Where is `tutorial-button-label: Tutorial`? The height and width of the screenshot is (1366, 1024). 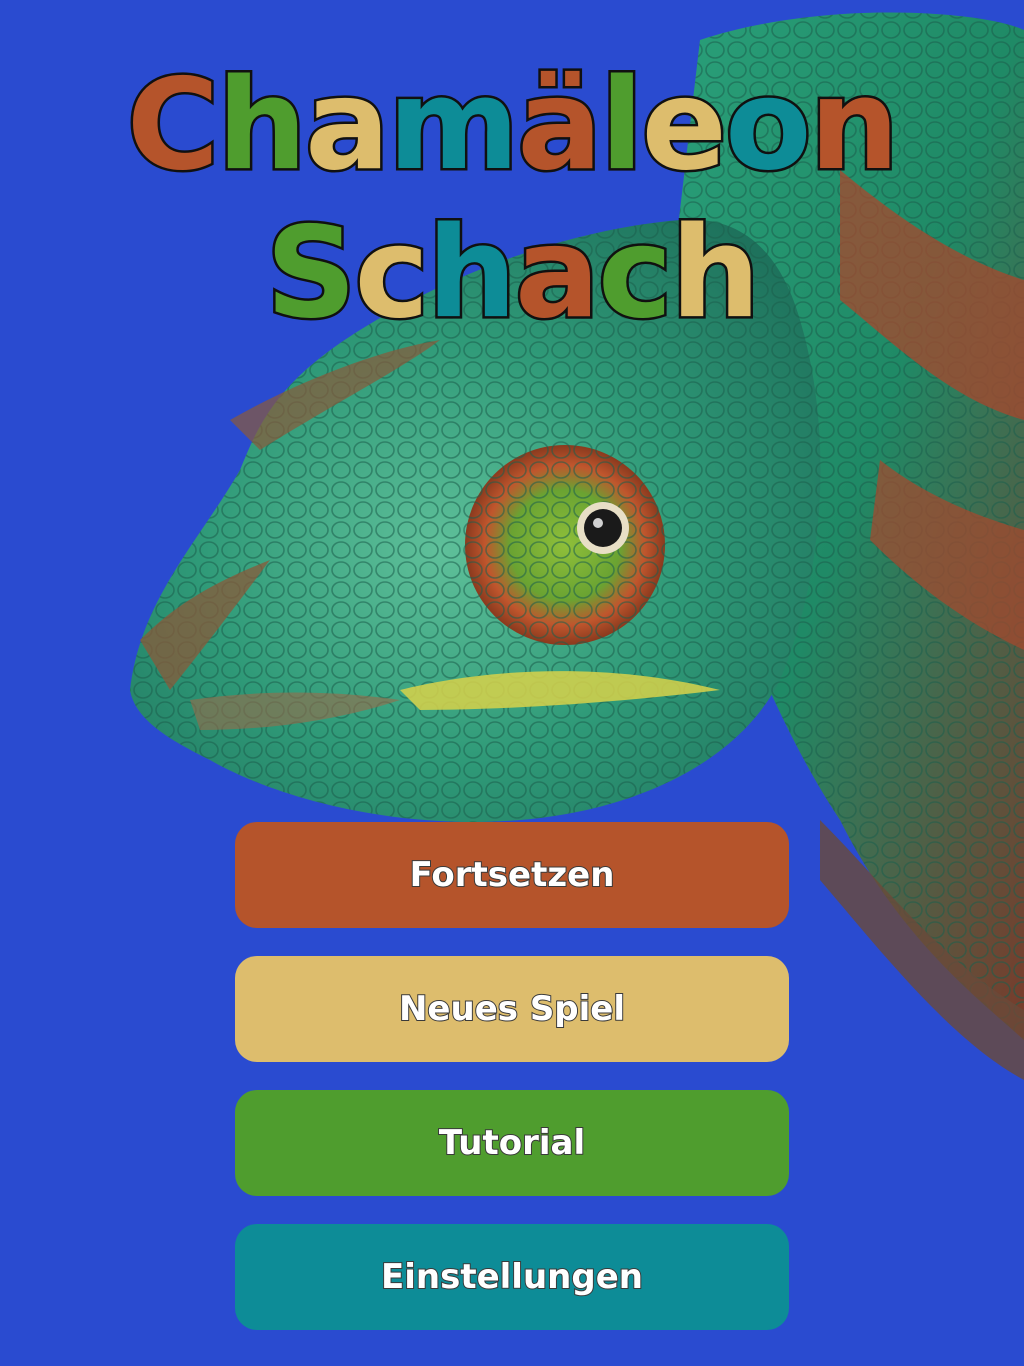 tutorial-button-label: Tutorial is located at coordinates (512, 1143).